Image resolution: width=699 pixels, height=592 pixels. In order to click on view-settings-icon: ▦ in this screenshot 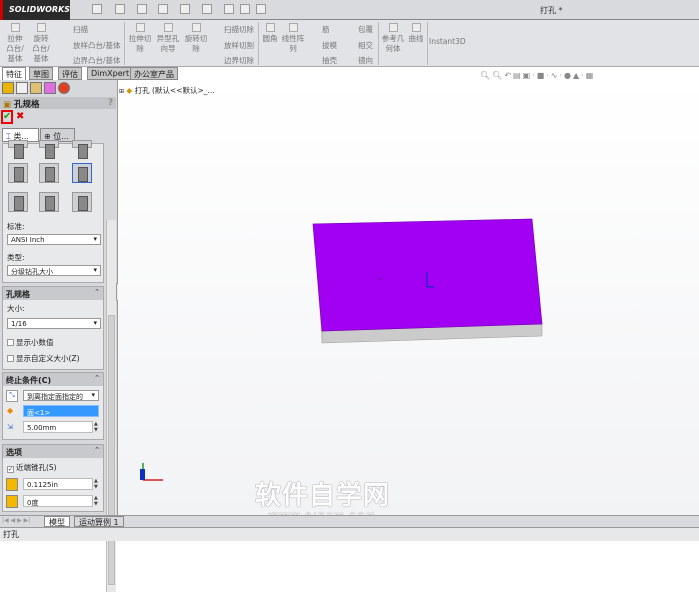, I will do `click(591, 75)`.